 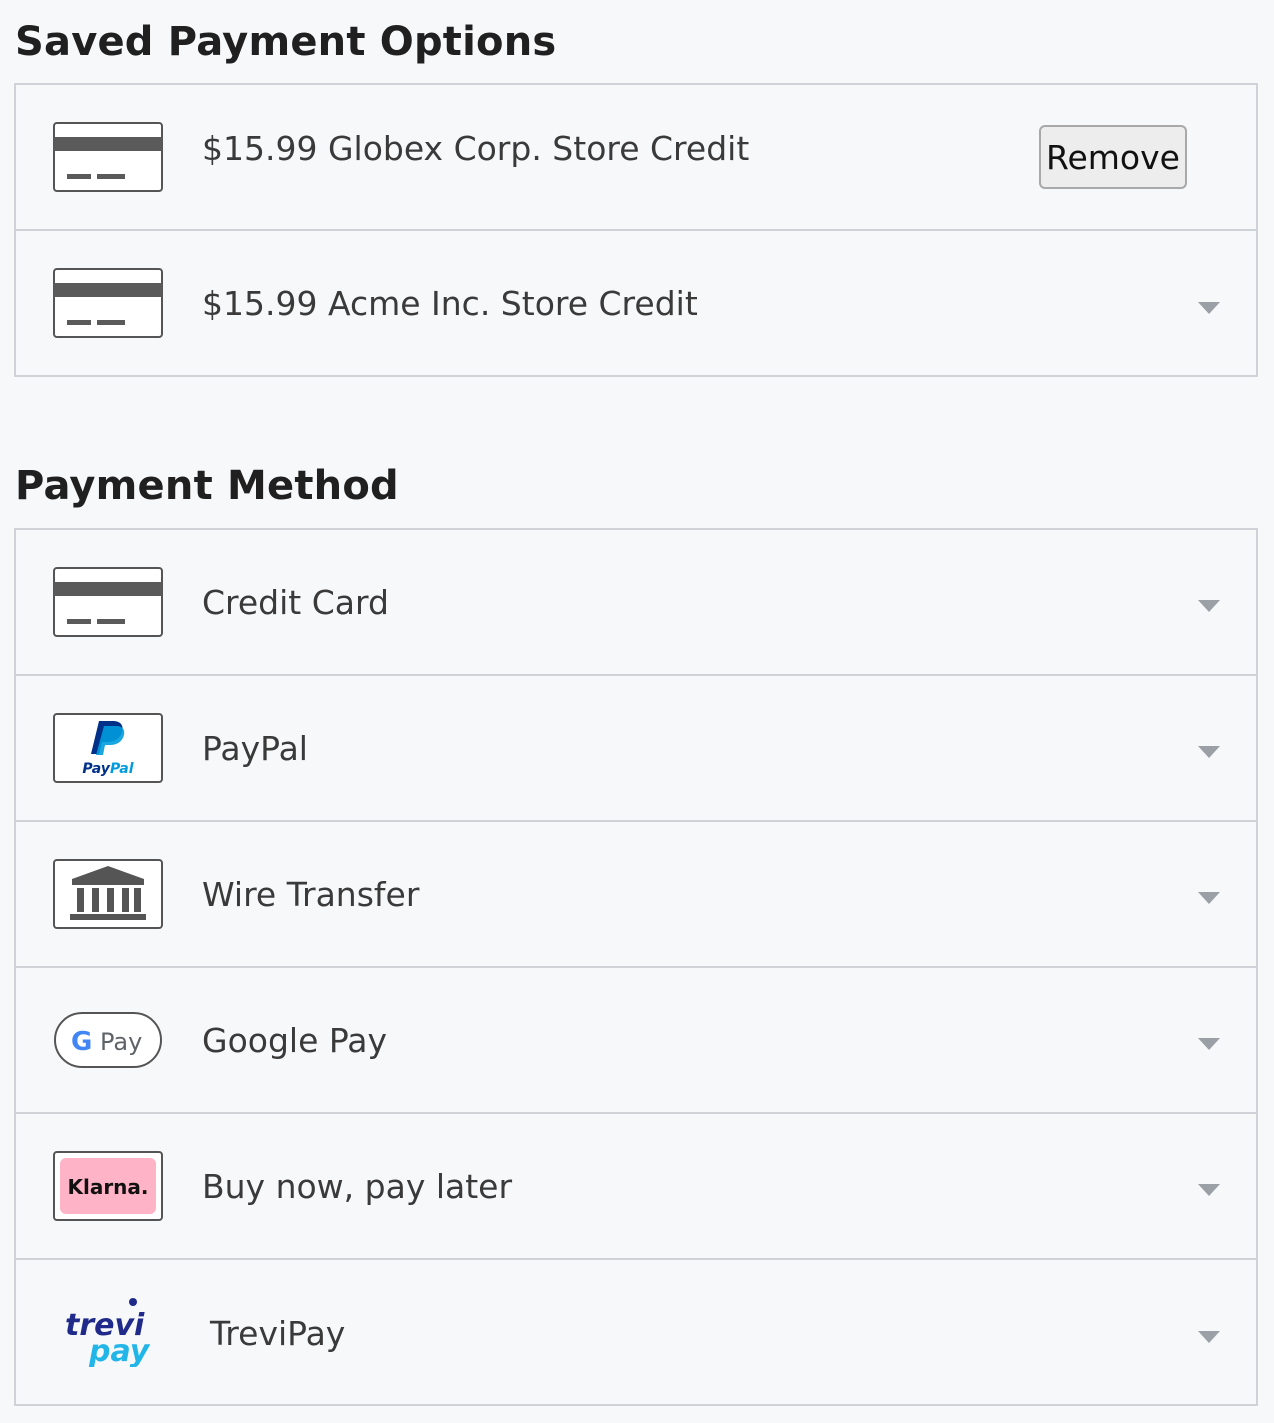 I want to click on payment-method-credit-card: Credit Card, so click(x=636, y=603).